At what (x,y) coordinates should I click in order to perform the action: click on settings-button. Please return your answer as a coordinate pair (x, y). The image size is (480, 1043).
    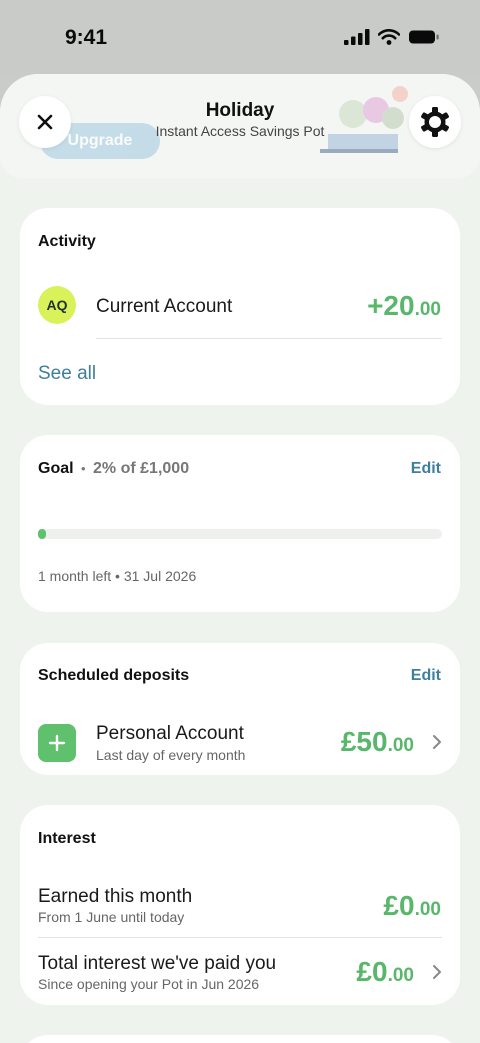
    Looking at the image, I should click on (435, 122).